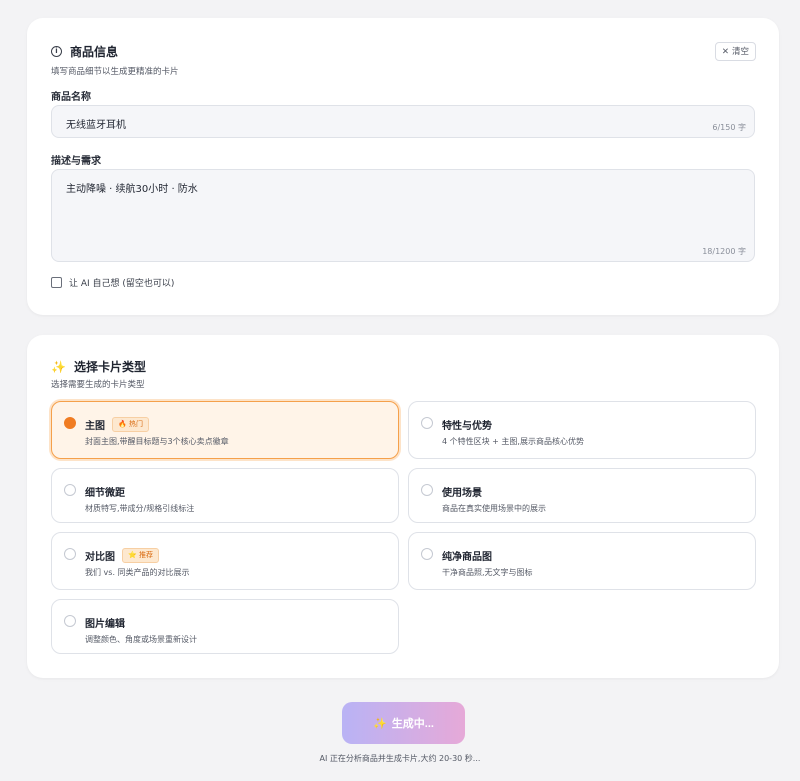 The width and height of the screenshot is (800, 781). Describe the element at coordinates (403, 215) in the screenshot. I see `description-textarea: 主动降噪 · 续航30小时 · 防水 18/1200 字` at that location.